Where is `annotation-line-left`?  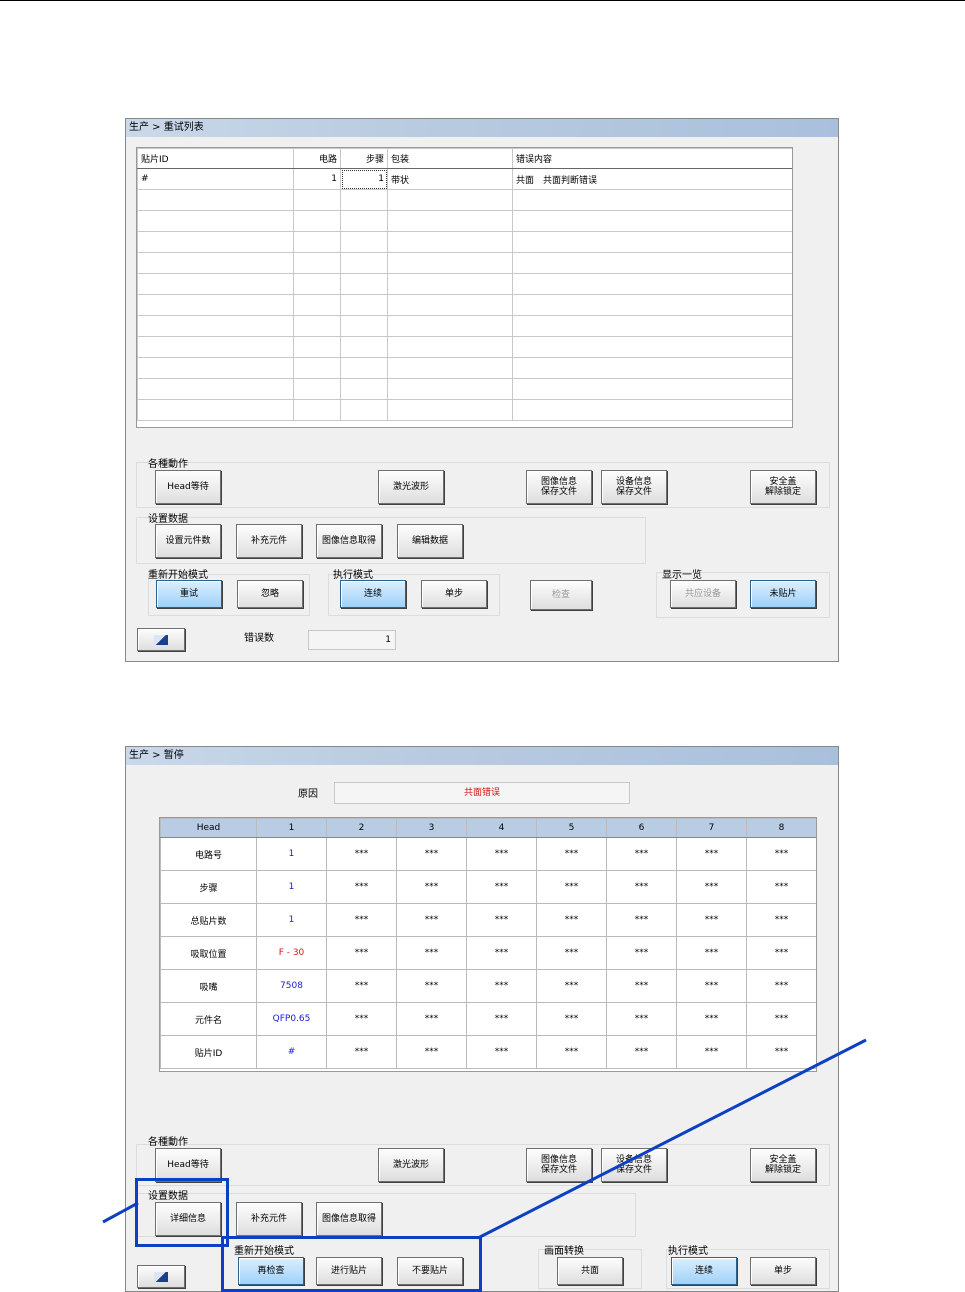
annotation-line-left is located at coordinates (120, 1212).